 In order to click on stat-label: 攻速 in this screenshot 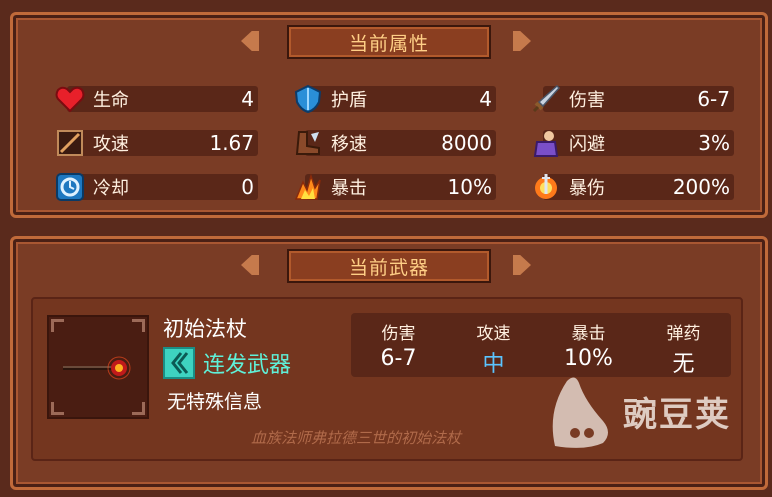, I will do `click(111, 144)`.